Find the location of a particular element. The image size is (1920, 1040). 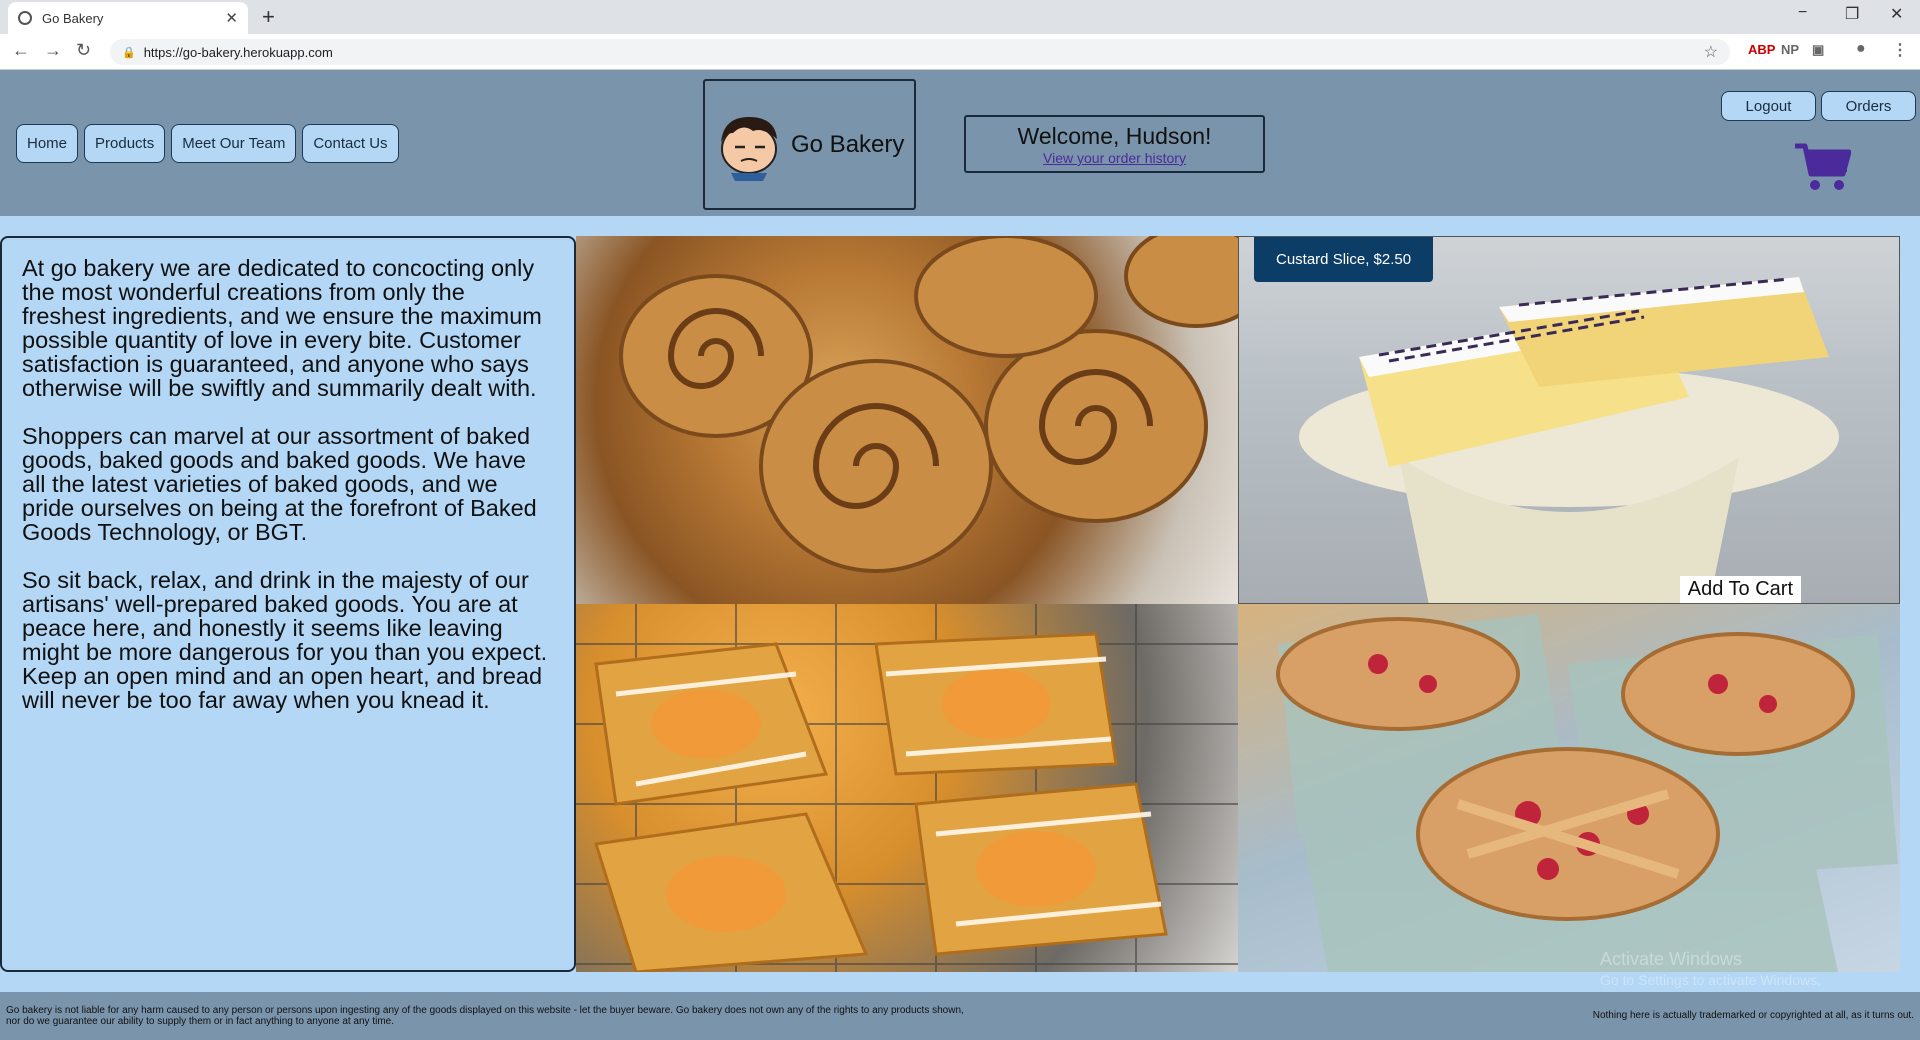

star-icon: ☆ is located at coordinates (1711, 52).